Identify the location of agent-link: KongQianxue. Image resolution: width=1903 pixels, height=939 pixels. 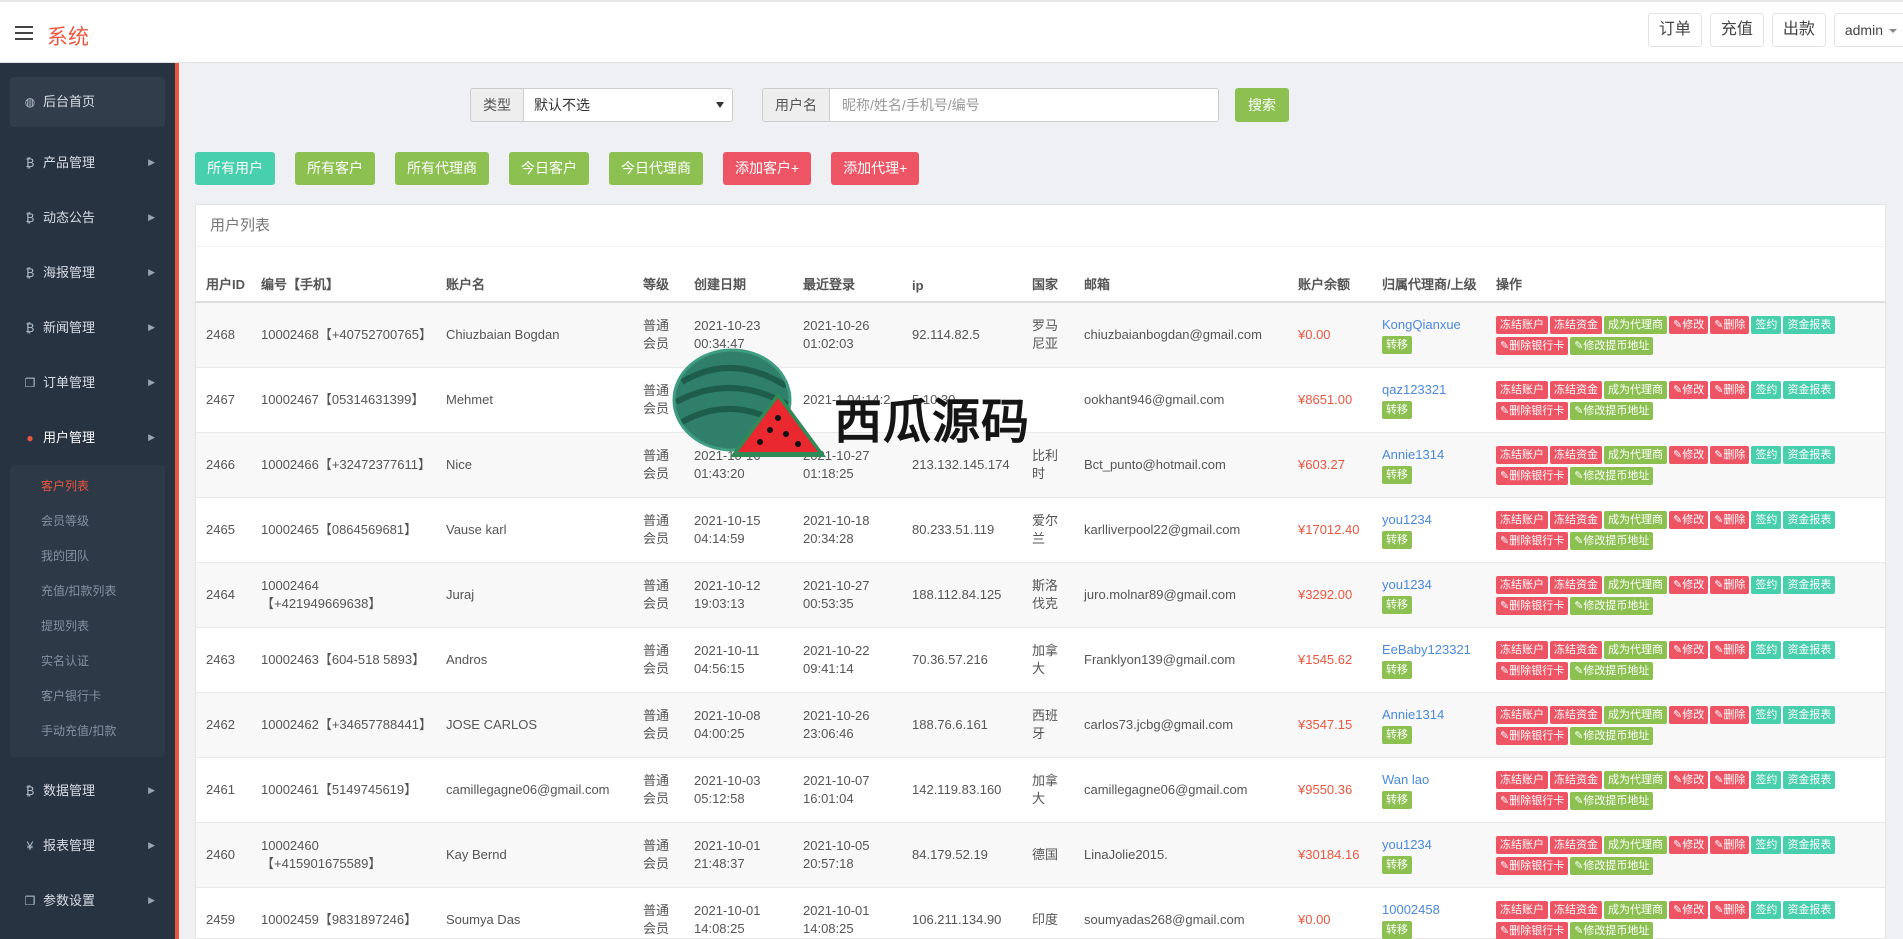
(1431, 325).